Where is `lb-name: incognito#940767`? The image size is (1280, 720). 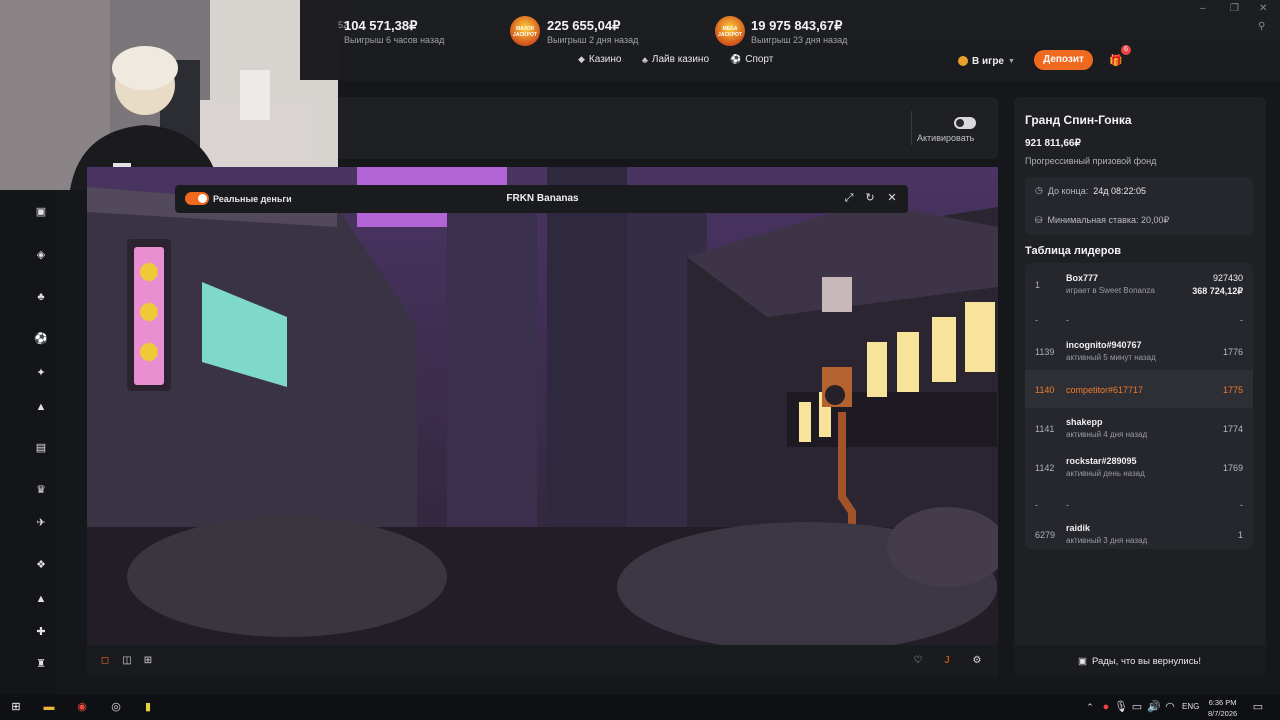
lb-name: incognito#940767 is located at coordinates (1104, 345).